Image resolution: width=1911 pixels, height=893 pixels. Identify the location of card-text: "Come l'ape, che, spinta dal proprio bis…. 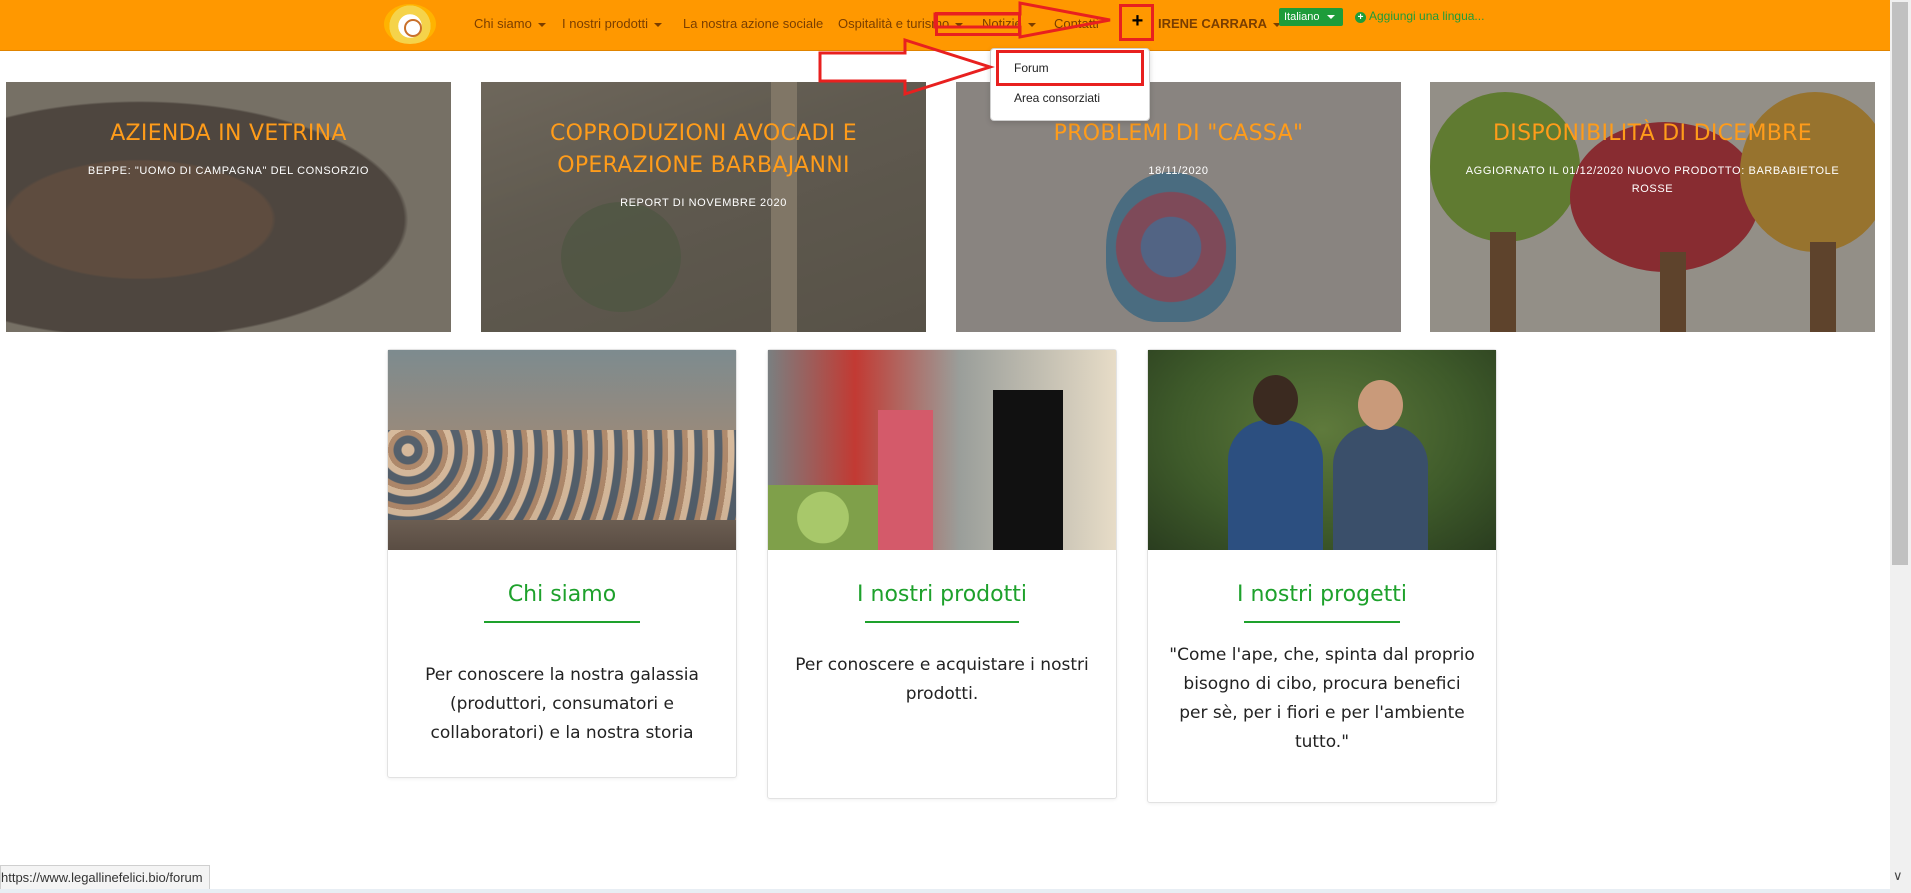
(1322, 698).